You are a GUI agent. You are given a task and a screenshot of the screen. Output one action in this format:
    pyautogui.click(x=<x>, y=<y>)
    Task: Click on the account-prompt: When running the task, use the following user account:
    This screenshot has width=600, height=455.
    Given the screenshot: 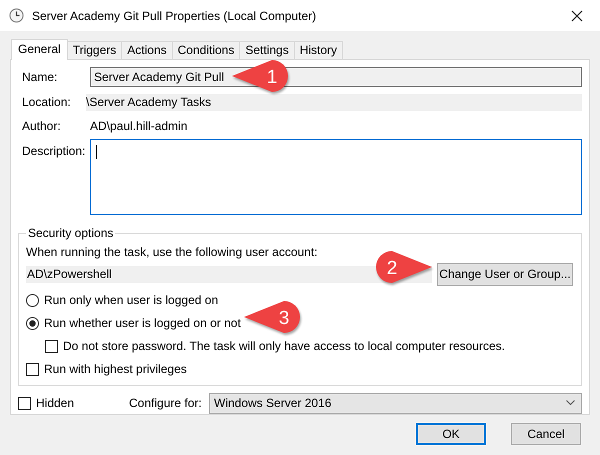 What is the action you would take?
    pyautogui.click(x=172, y=252)
    